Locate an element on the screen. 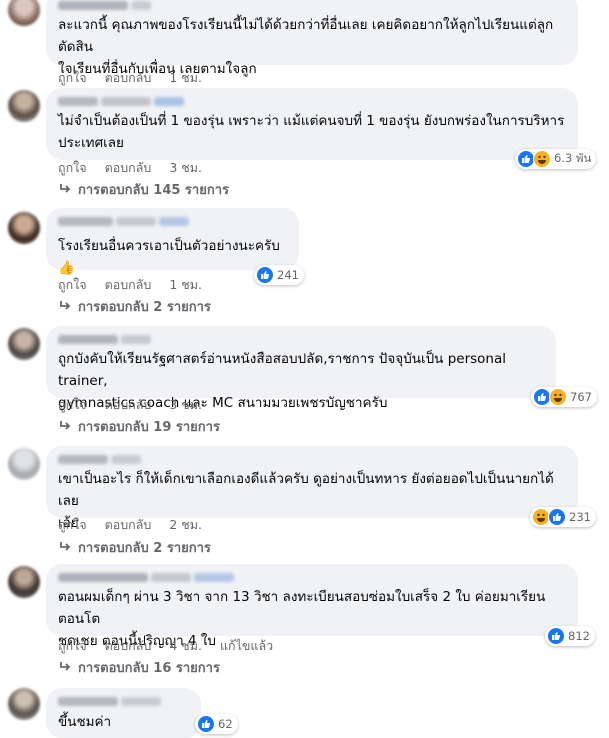 This screenshot has width=609, height=738. reaction-summary: 231 is located at coordinates (563, 517).